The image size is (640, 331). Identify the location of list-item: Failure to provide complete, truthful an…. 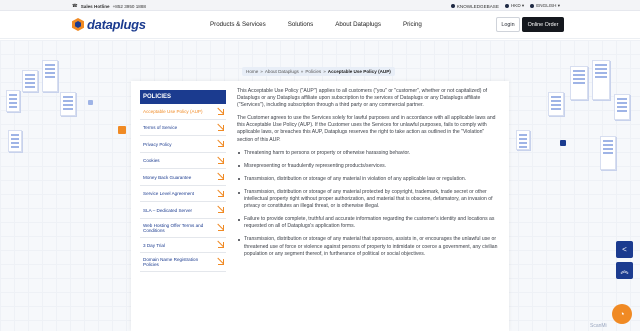
(368, 223).